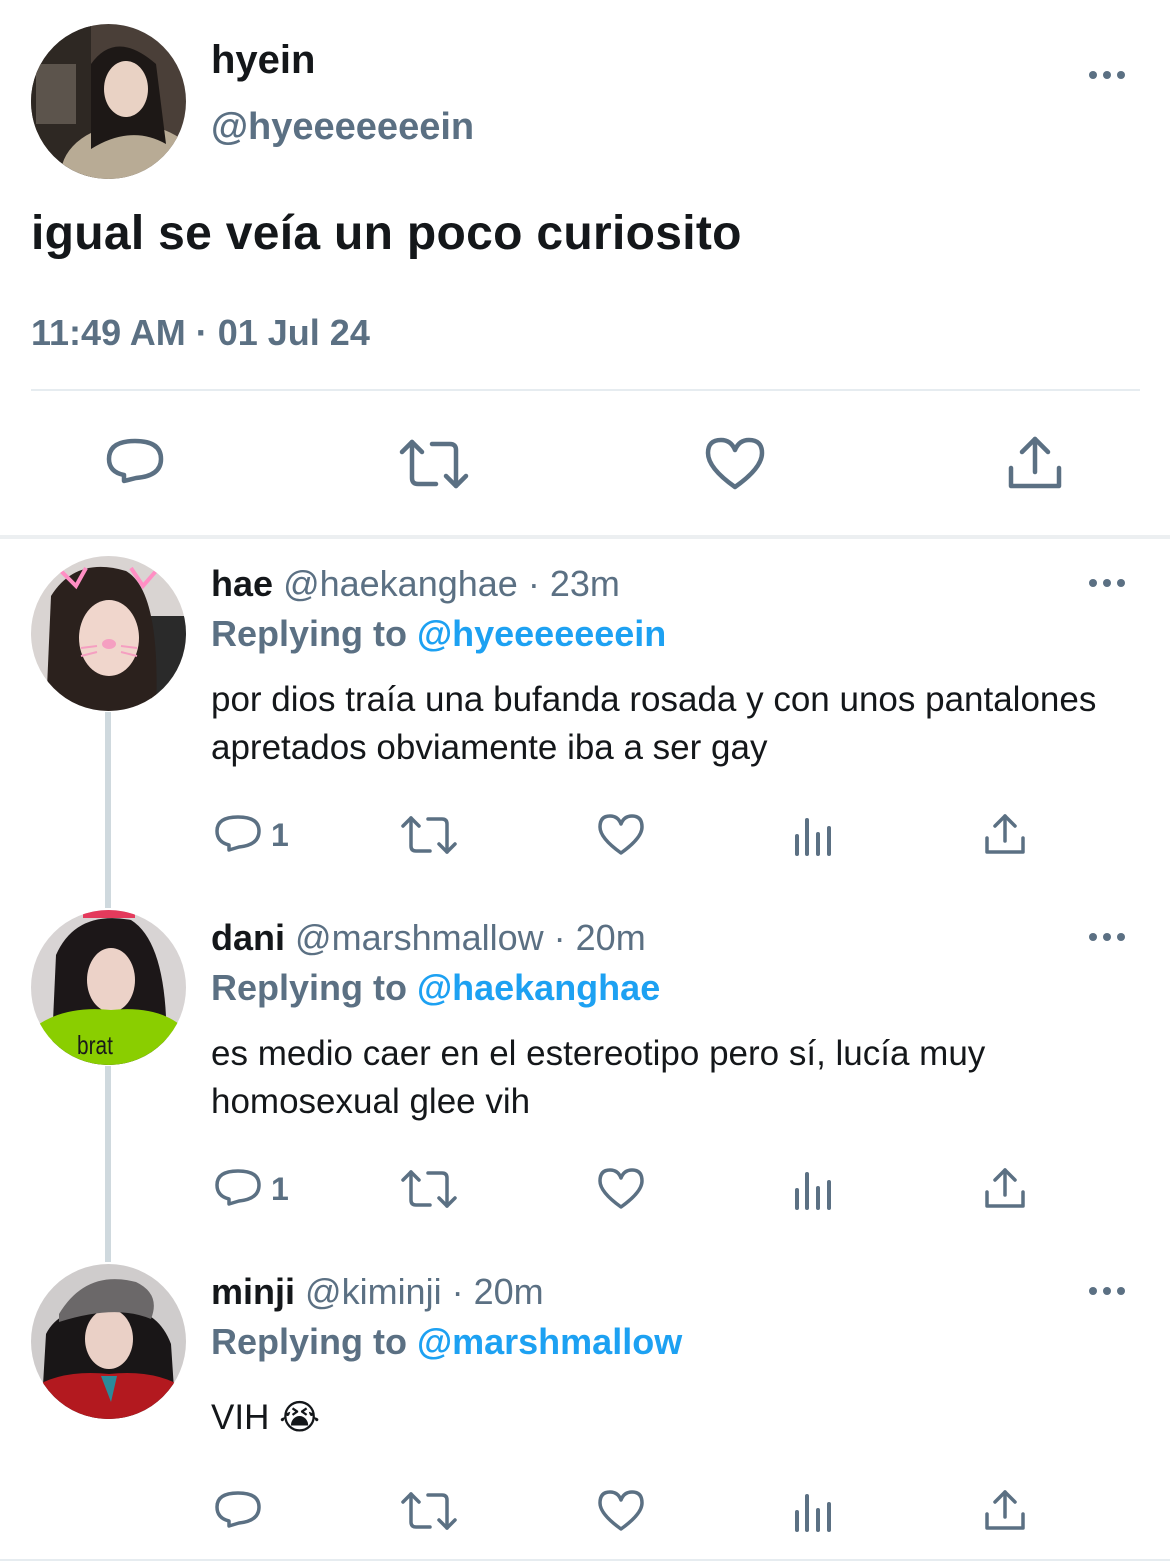 The image size is (1170, 1563). Describe the element at coordinates (419, 937) in the screenshot. I see `reply-author-handle: @marshmallow` at that location.